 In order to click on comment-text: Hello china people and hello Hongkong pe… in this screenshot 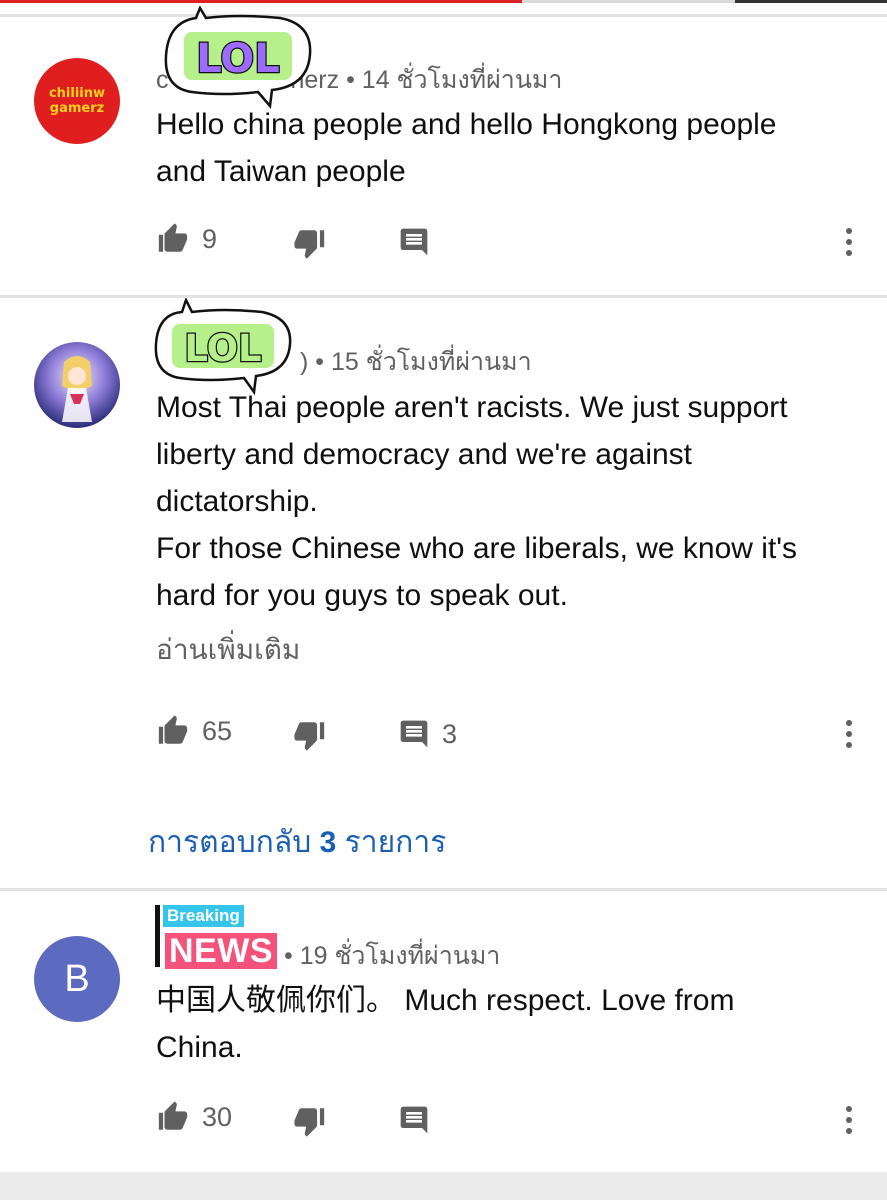, I will do `click(466, 148)`.